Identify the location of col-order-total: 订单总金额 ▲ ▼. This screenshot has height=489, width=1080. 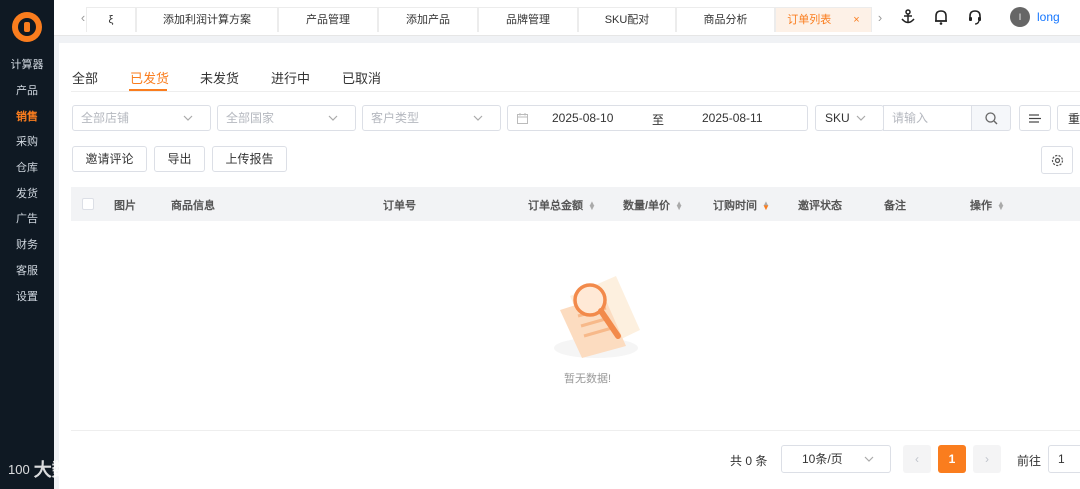
(562, 205).